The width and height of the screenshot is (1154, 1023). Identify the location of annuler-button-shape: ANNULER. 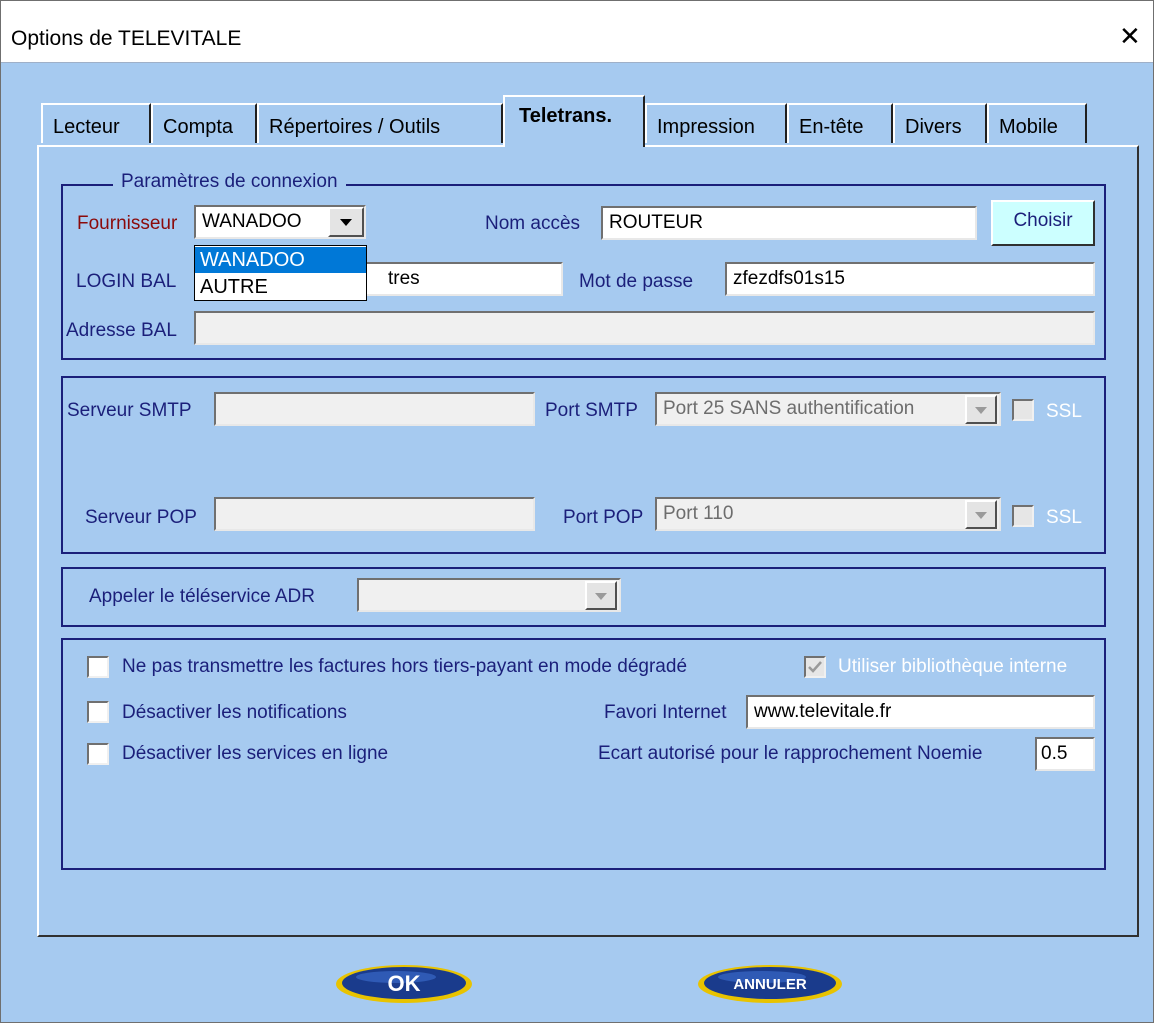
(770, 984).